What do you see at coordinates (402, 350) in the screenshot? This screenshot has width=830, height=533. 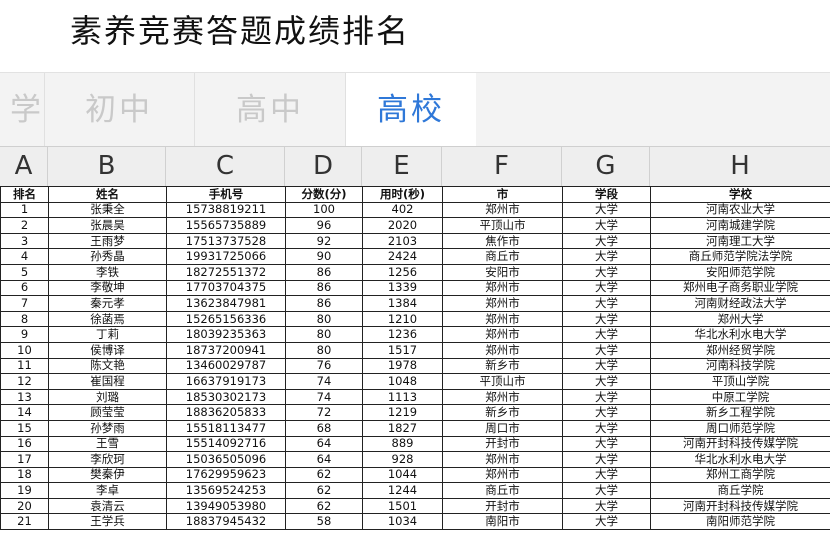 I see `cell-time: 1517` at bounding box center [402, 350].